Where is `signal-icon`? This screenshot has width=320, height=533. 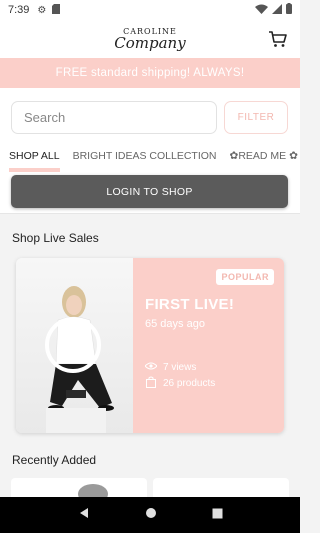 signal-icon is located at coordinates (277, 10).